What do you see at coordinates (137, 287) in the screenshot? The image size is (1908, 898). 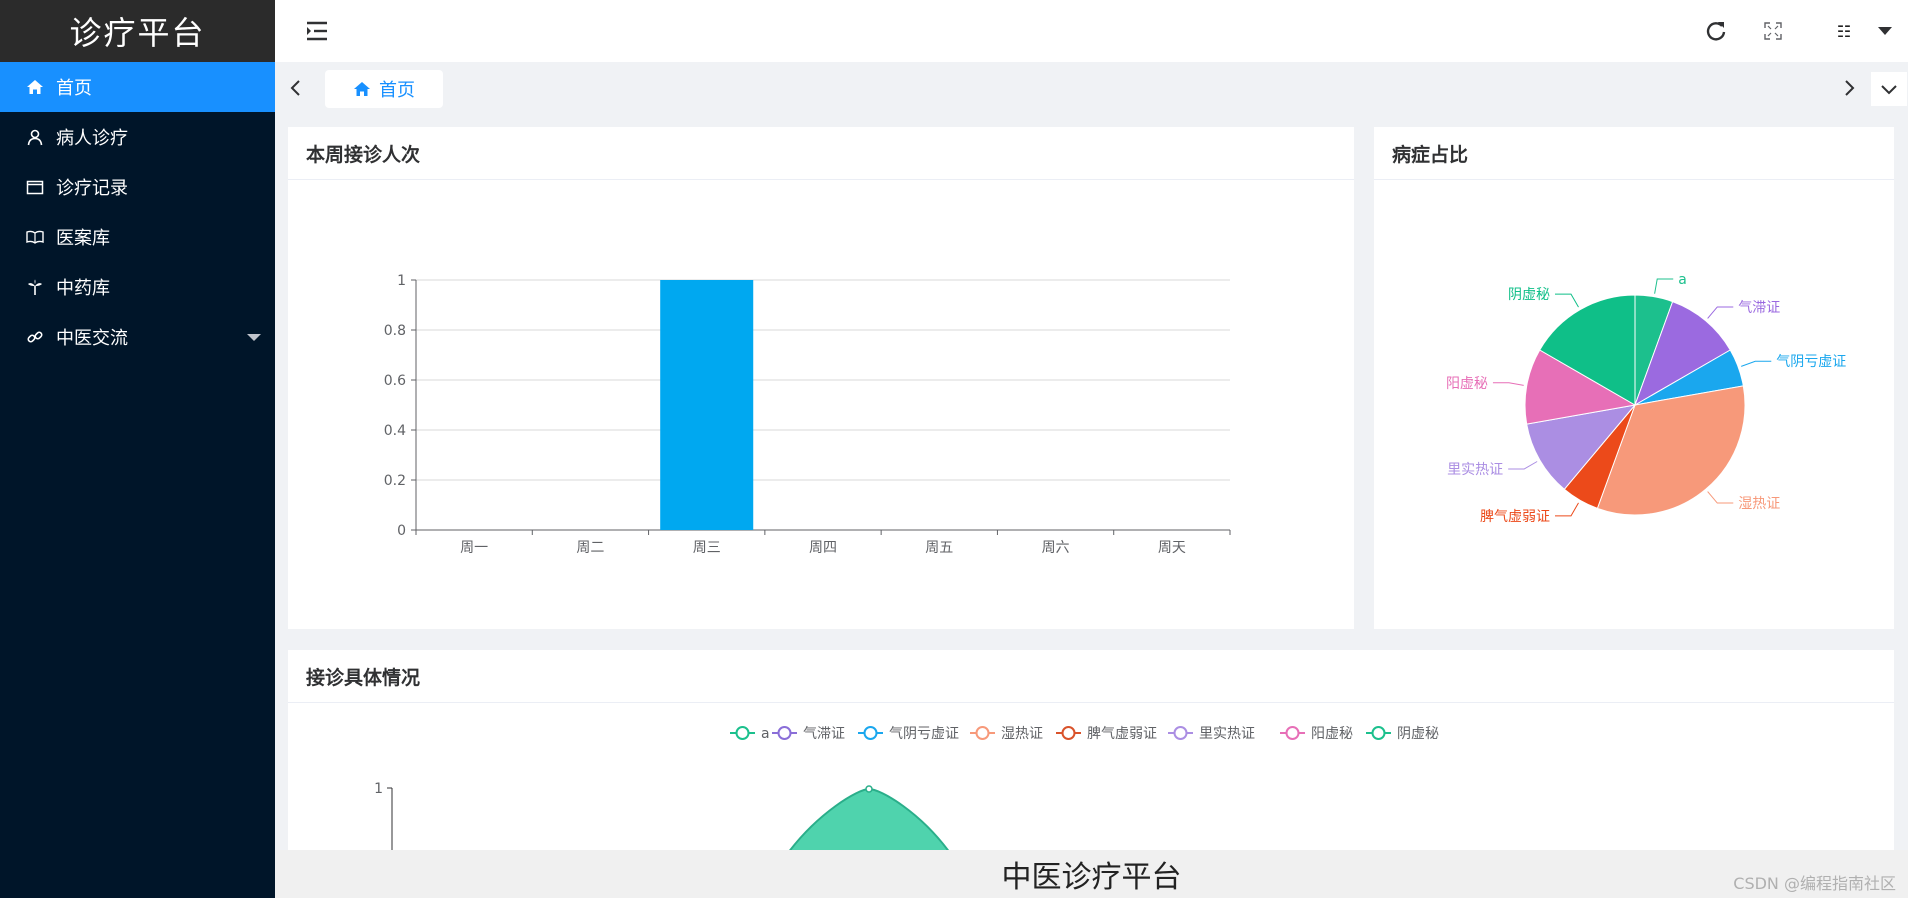 I see `sidebar-item-herb-library: 中药库` at bounding box center [137, 287].